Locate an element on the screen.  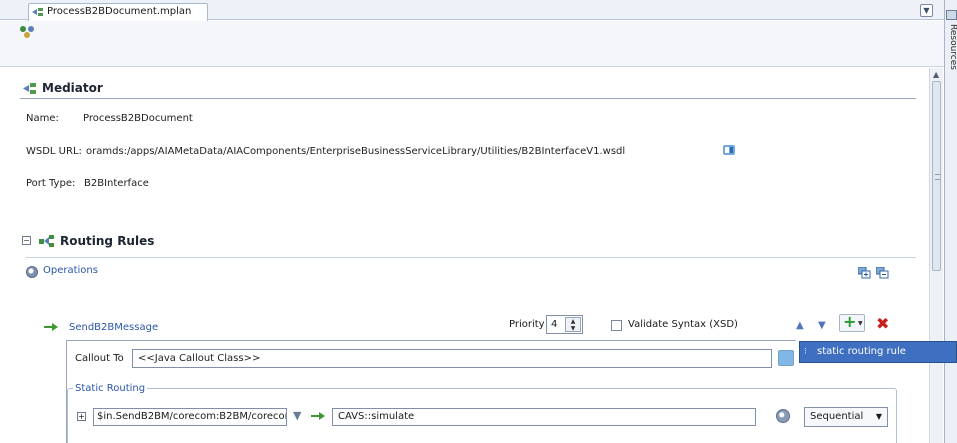
resources-icon is located at coordinates (951, 15).